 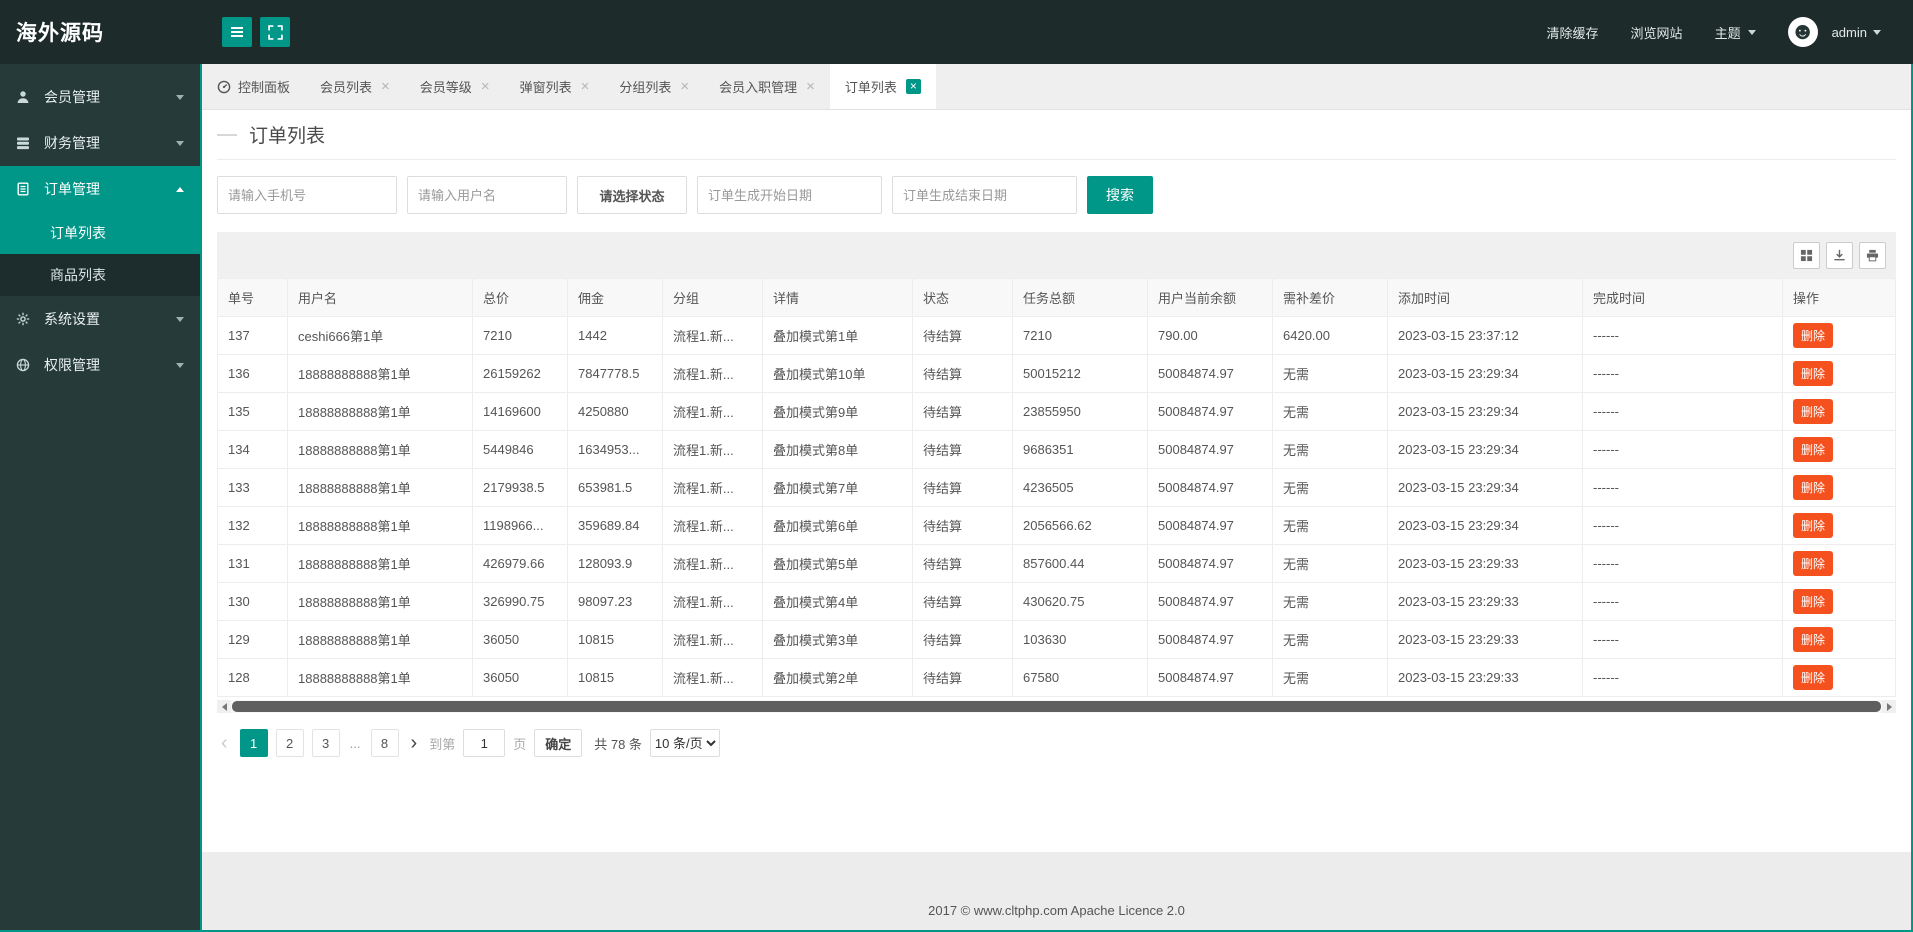 What do you see at coordinates (325, 743) in the screenshot?
I see `page-button-3: 3` at bounding box center [325, 743].